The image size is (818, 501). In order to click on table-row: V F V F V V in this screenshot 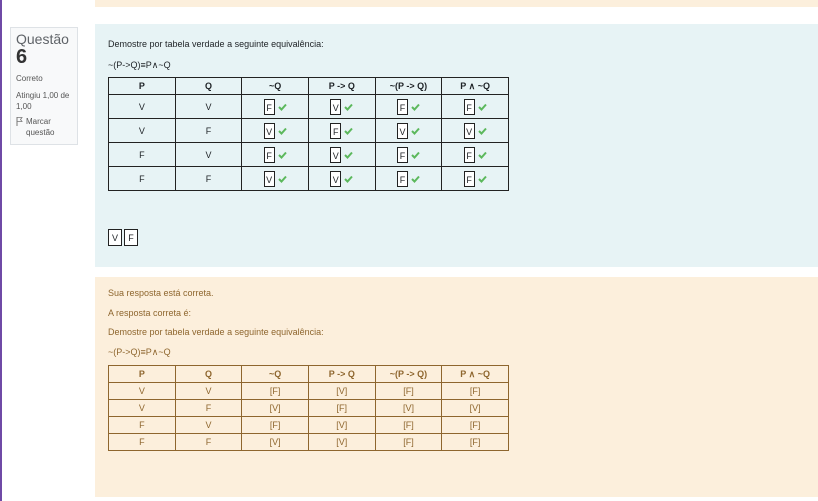, I will do `click(308, 130)`.